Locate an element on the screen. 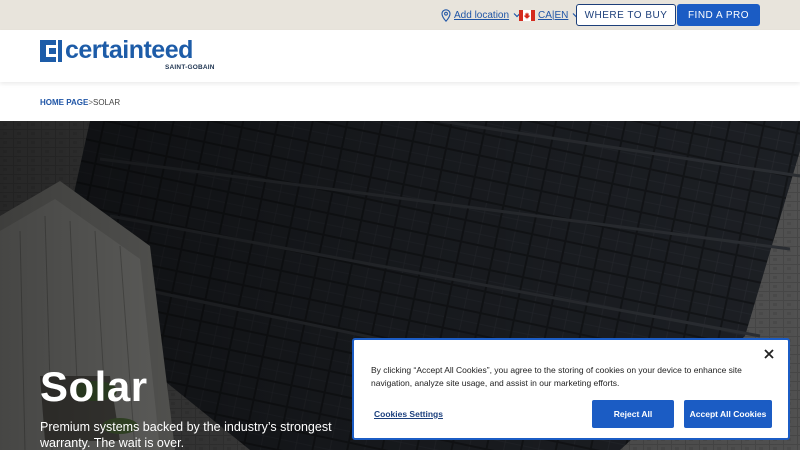  cookies-settings-link: Cookies Settings is located at coordinates (408, 414).